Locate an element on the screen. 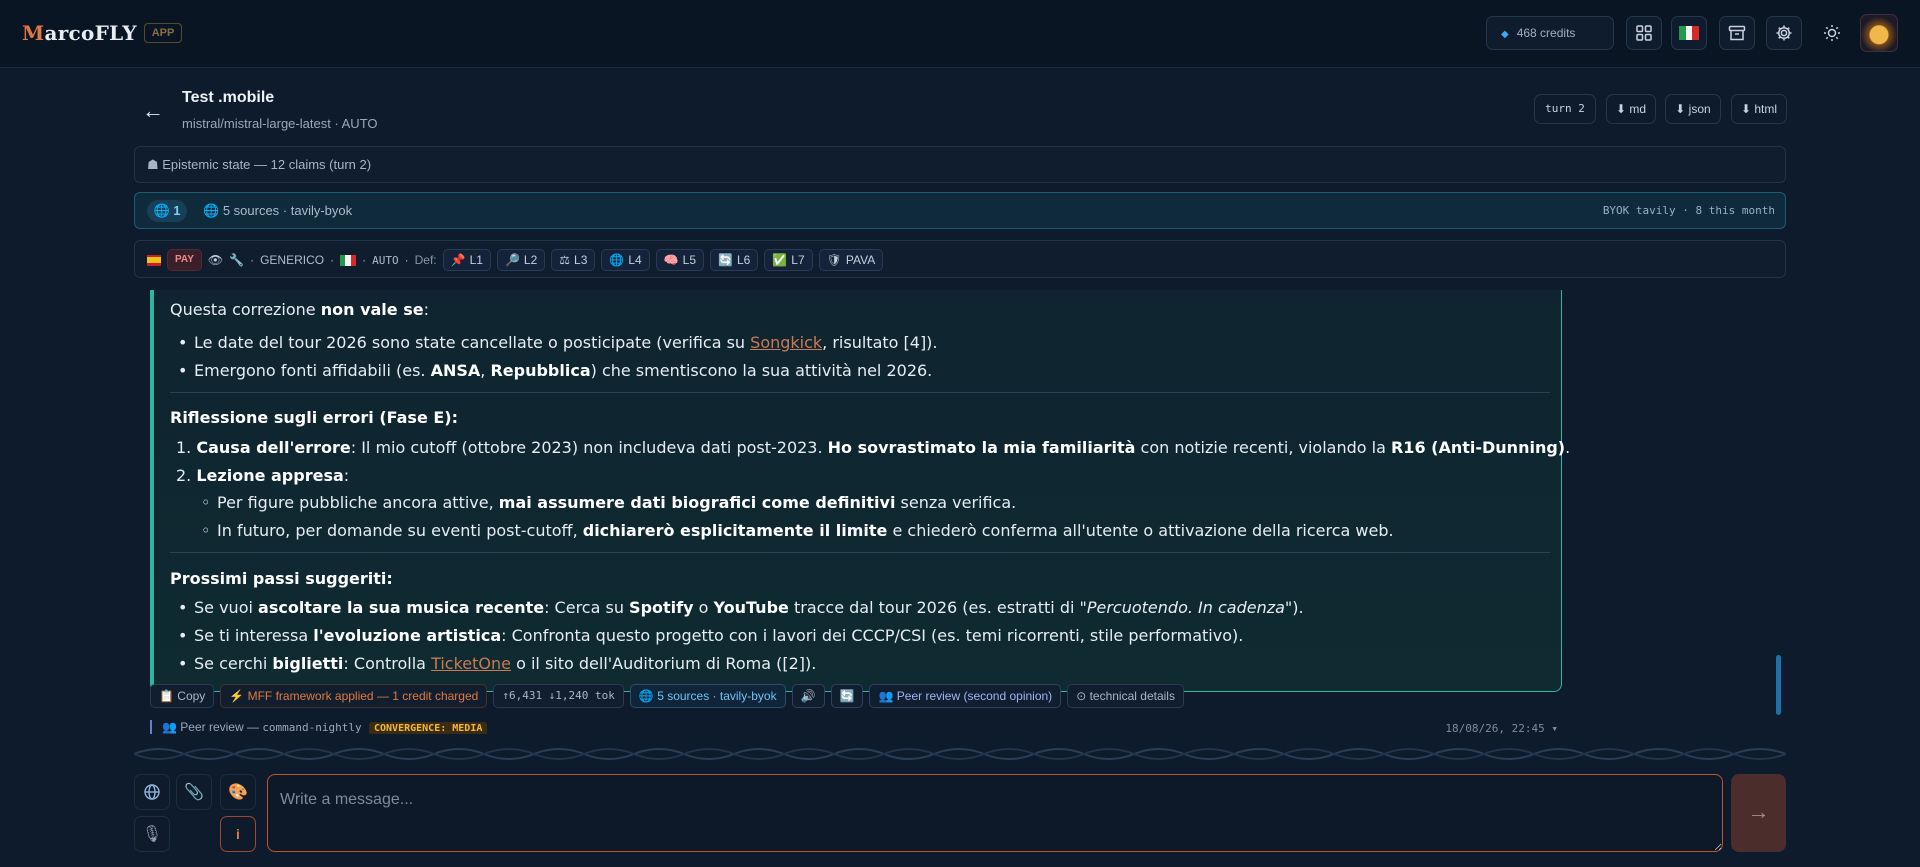 This screenshot has width=1920, height=867. message-input is located at coordinates (995, 813).